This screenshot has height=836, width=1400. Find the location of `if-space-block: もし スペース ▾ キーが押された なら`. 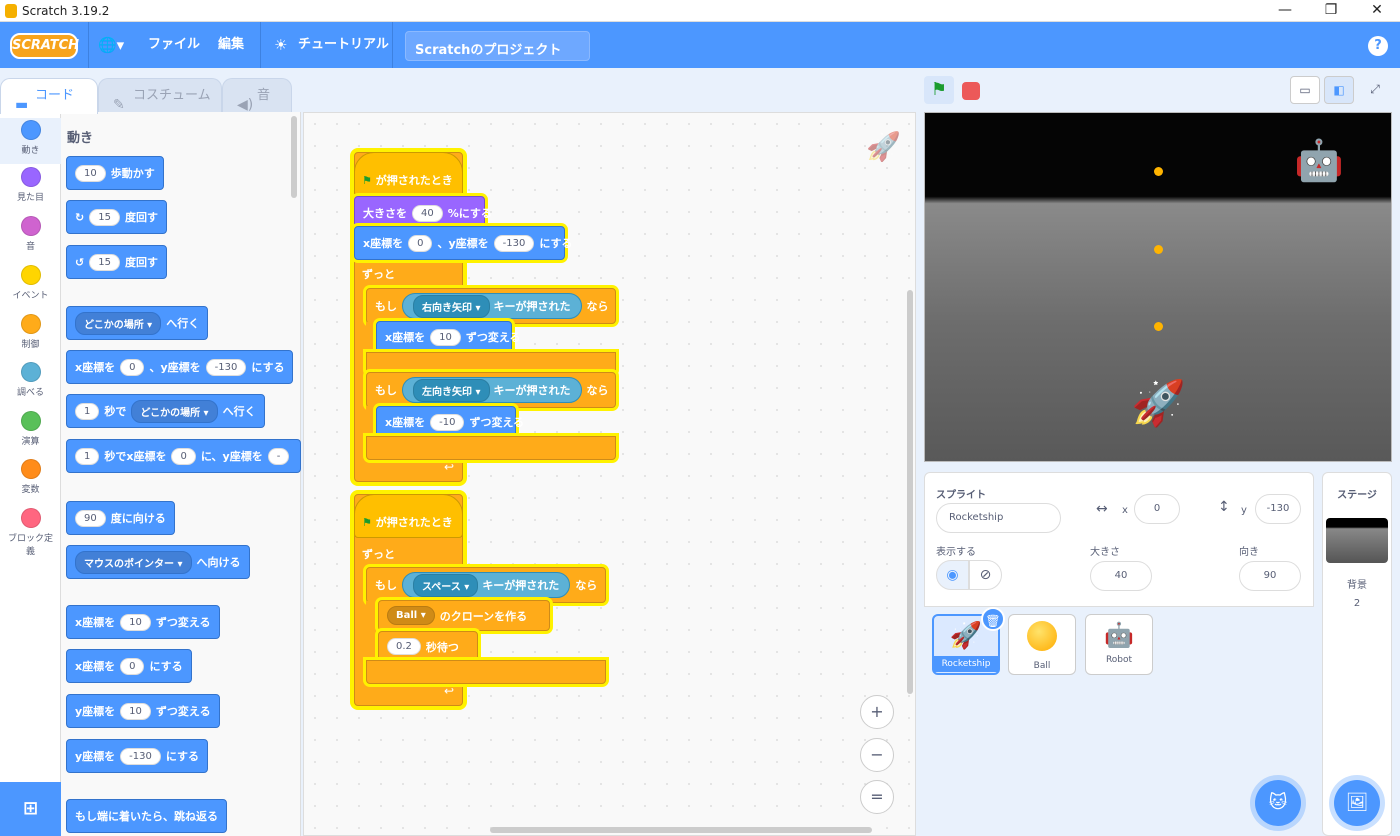

if-space-block: もし スペース ▾ キーが押された なら is located at coordinates (486, 585).